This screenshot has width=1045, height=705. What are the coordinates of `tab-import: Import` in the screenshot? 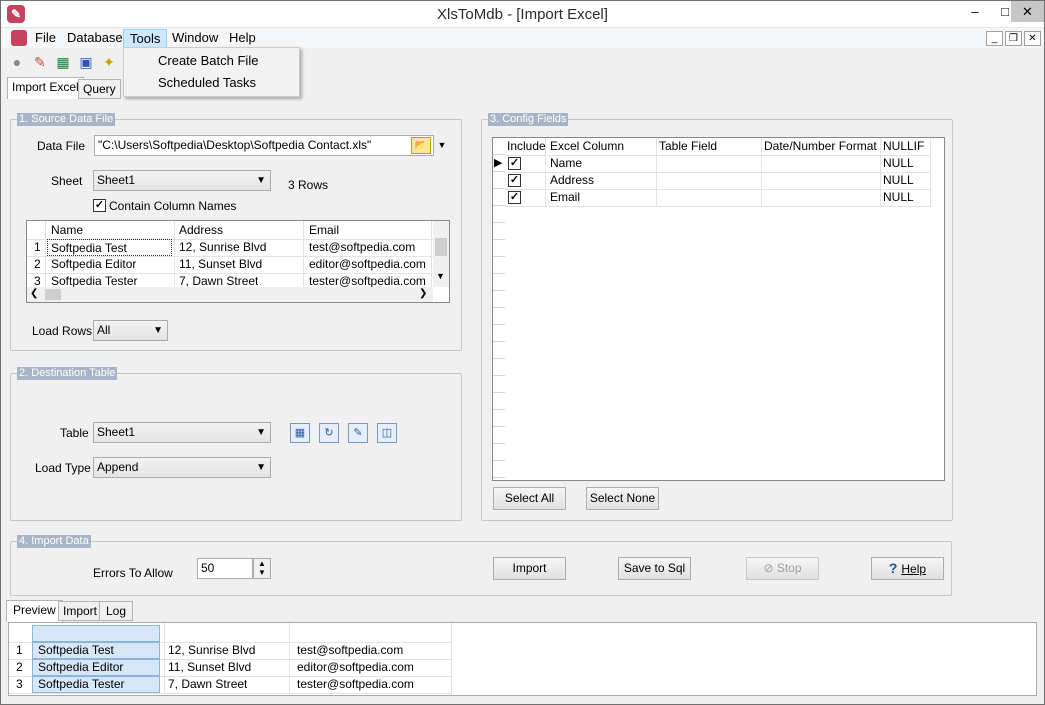 It's located at (80, 611).